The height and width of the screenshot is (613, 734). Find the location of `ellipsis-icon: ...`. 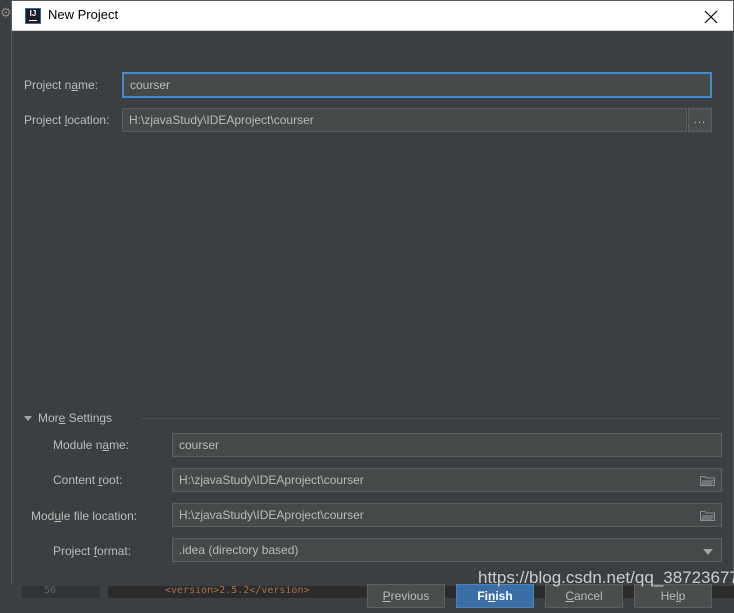

ellipsis-icon: ... is located at coordinates (700, 120).